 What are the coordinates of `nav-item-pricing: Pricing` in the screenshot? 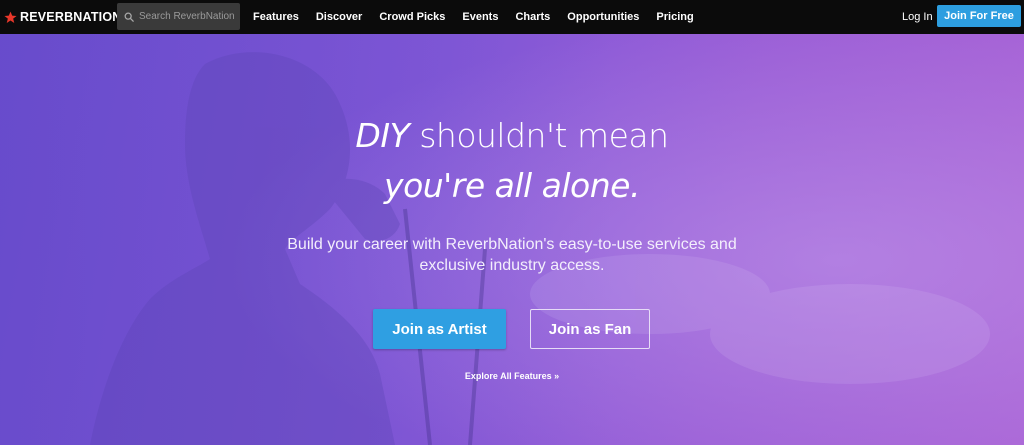 It's located at (674, 17).